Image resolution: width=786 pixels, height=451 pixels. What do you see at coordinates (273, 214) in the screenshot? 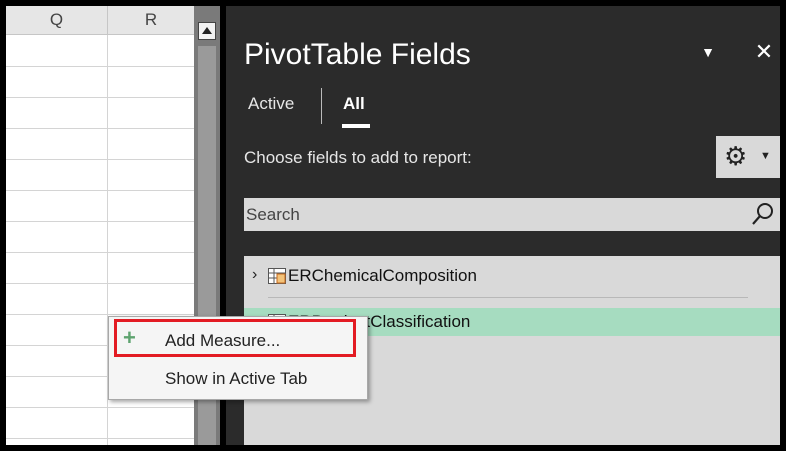
I see `search-placeholder: Search` at bounding box center [273, 214].